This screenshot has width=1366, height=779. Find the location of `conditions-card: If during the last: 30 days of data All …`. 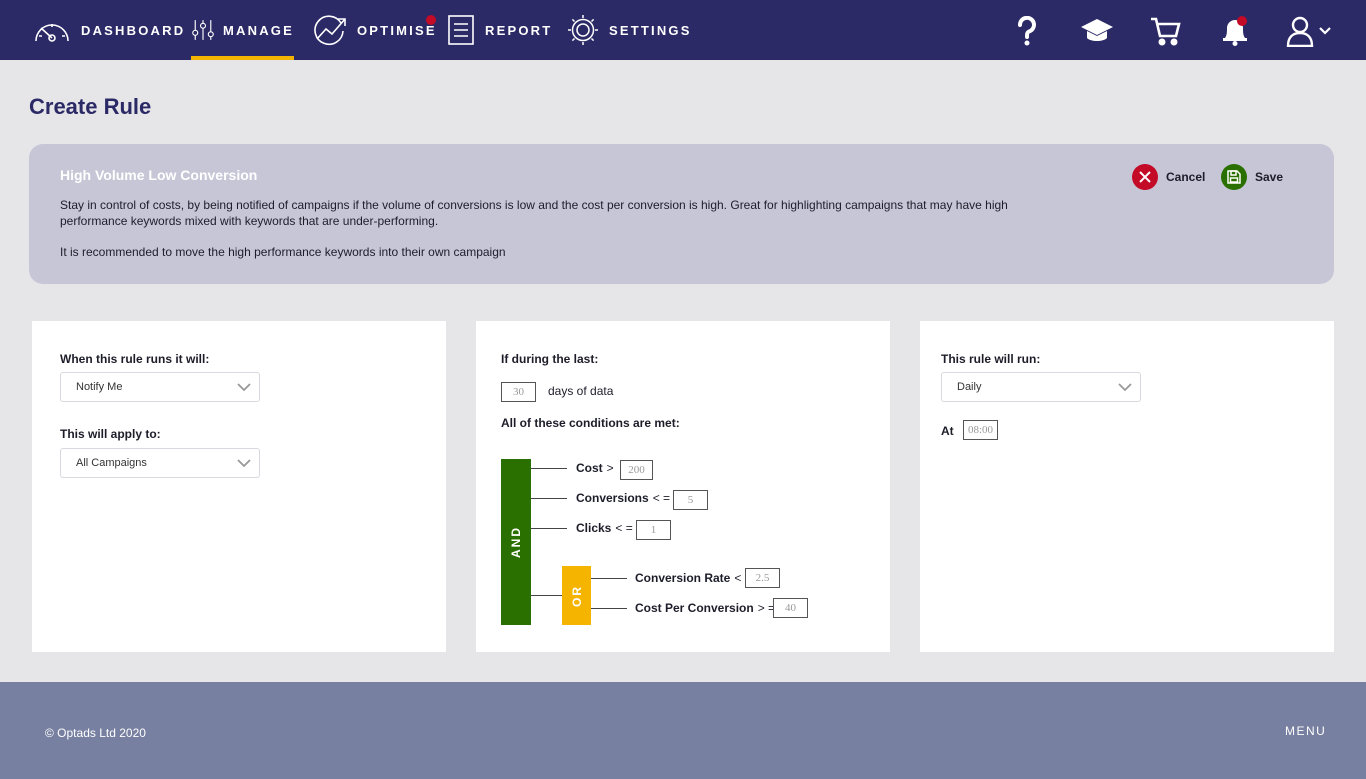

conditions-card: If during the last: 30 days of data All … is located at coordinates (683, 486).